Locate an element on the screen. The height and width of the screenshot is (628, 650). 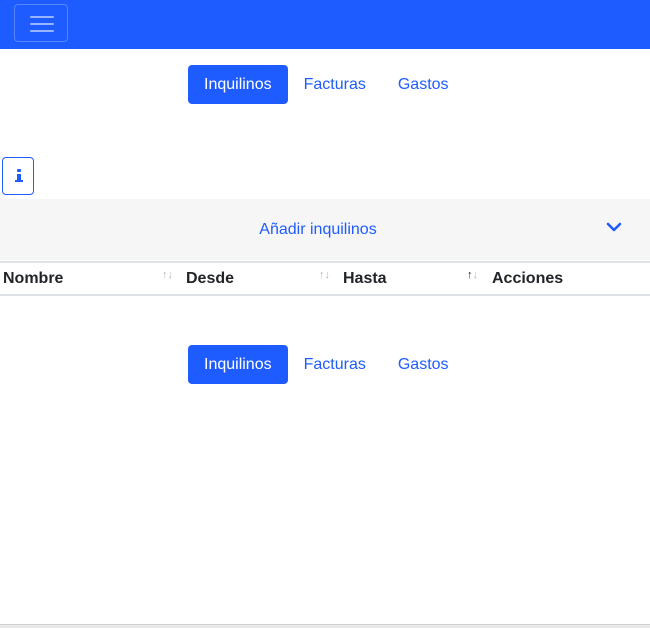
accordion-title: Añadir inquilinos is located at coordinates (318, 229).